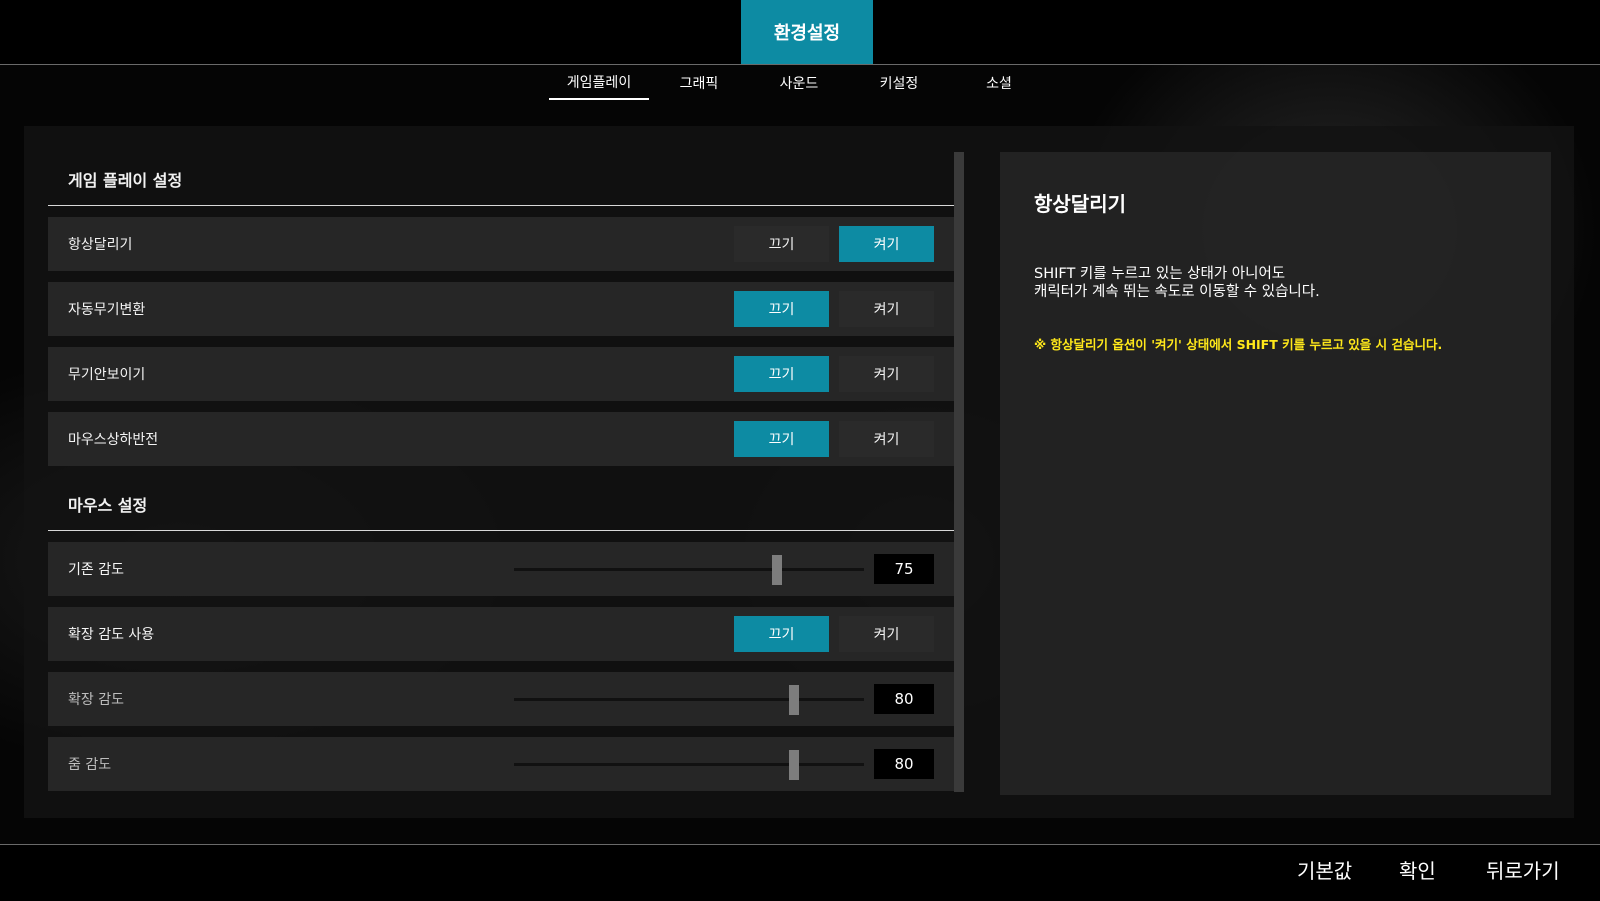 This screenshot has height=901, width=1600. Describe the element at coordinates (1177, 292) in the screenshot. I see `description-line: 캐릭터가 계속 뛰는 속도로 이동할 수 있습니다.` at that location.